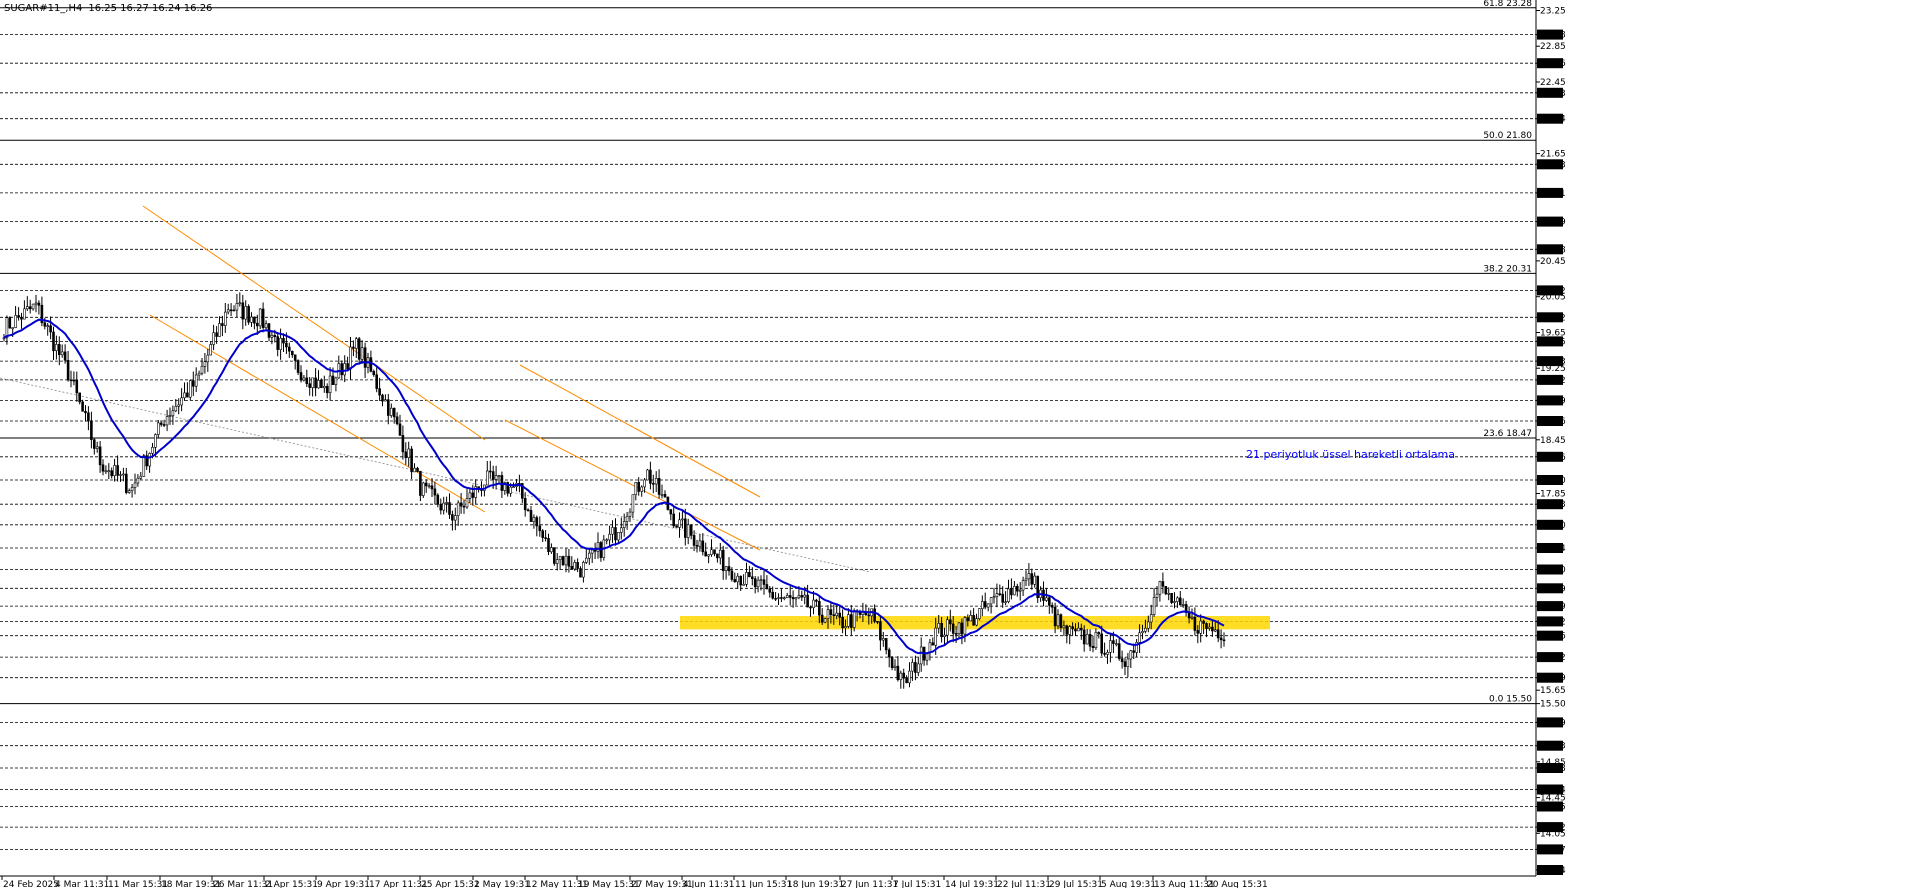 This screenshot has height=888, width=1916. Describe the element at coordinates (975, 623) in the screenshot. I see `support-zone-rect` at that location.